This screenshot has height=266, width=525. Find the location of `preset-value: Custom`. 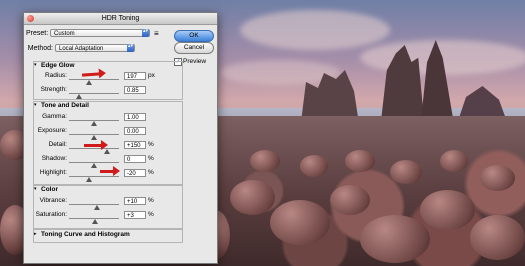

preset-value: Custom is located at coordinates (64, 34).